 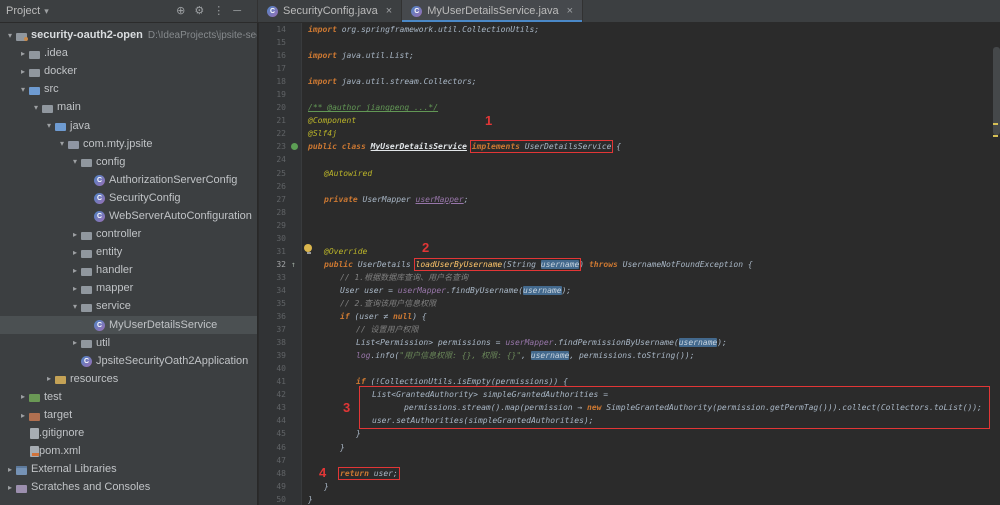 What do you see at coordinates (295, 264) in the screenshot?
I see `override-marker-icon: ↑` at bounding box center [295, 264].